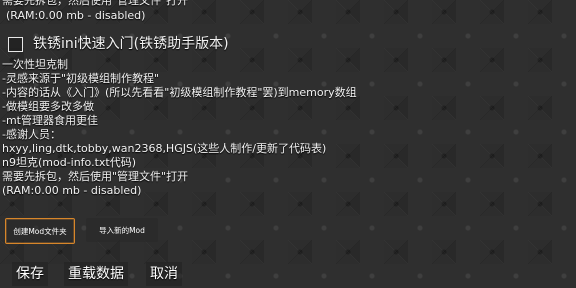  What do you see at coordinates (122, 230) in the screenshot?
I see `import-mod-button: 导入新的Mod` at bounding box center [122, 230].